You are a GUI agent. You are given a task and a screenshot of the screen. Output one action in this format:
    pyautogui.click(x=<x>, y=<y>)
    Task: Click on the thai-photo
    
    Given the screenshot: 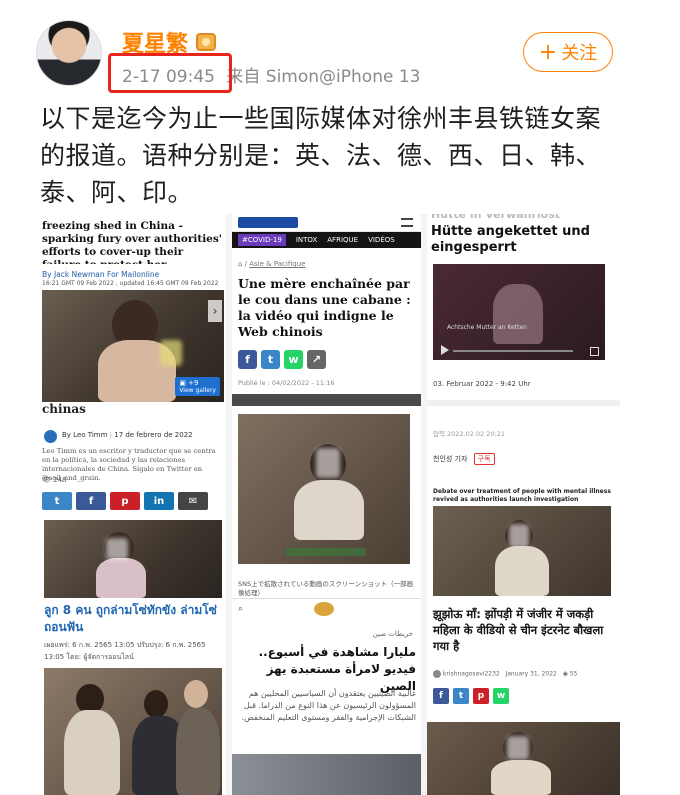 What is the action you would take?
    pyautogui.click(x=133, y=731)
    